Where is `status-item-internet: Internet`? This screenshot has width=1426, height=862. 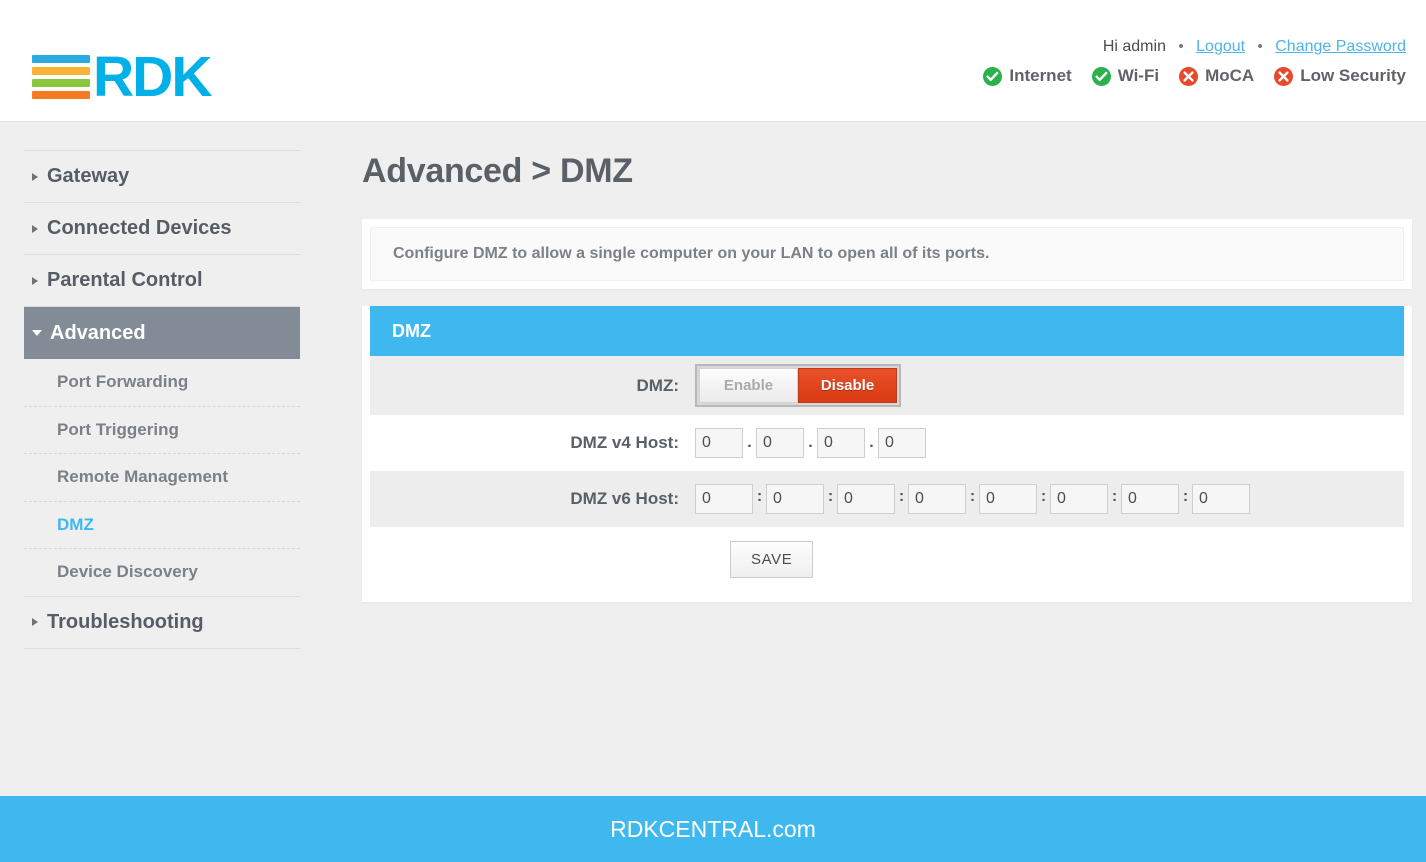 status-item-internet: Internet is located at coordinates (1027, 76).